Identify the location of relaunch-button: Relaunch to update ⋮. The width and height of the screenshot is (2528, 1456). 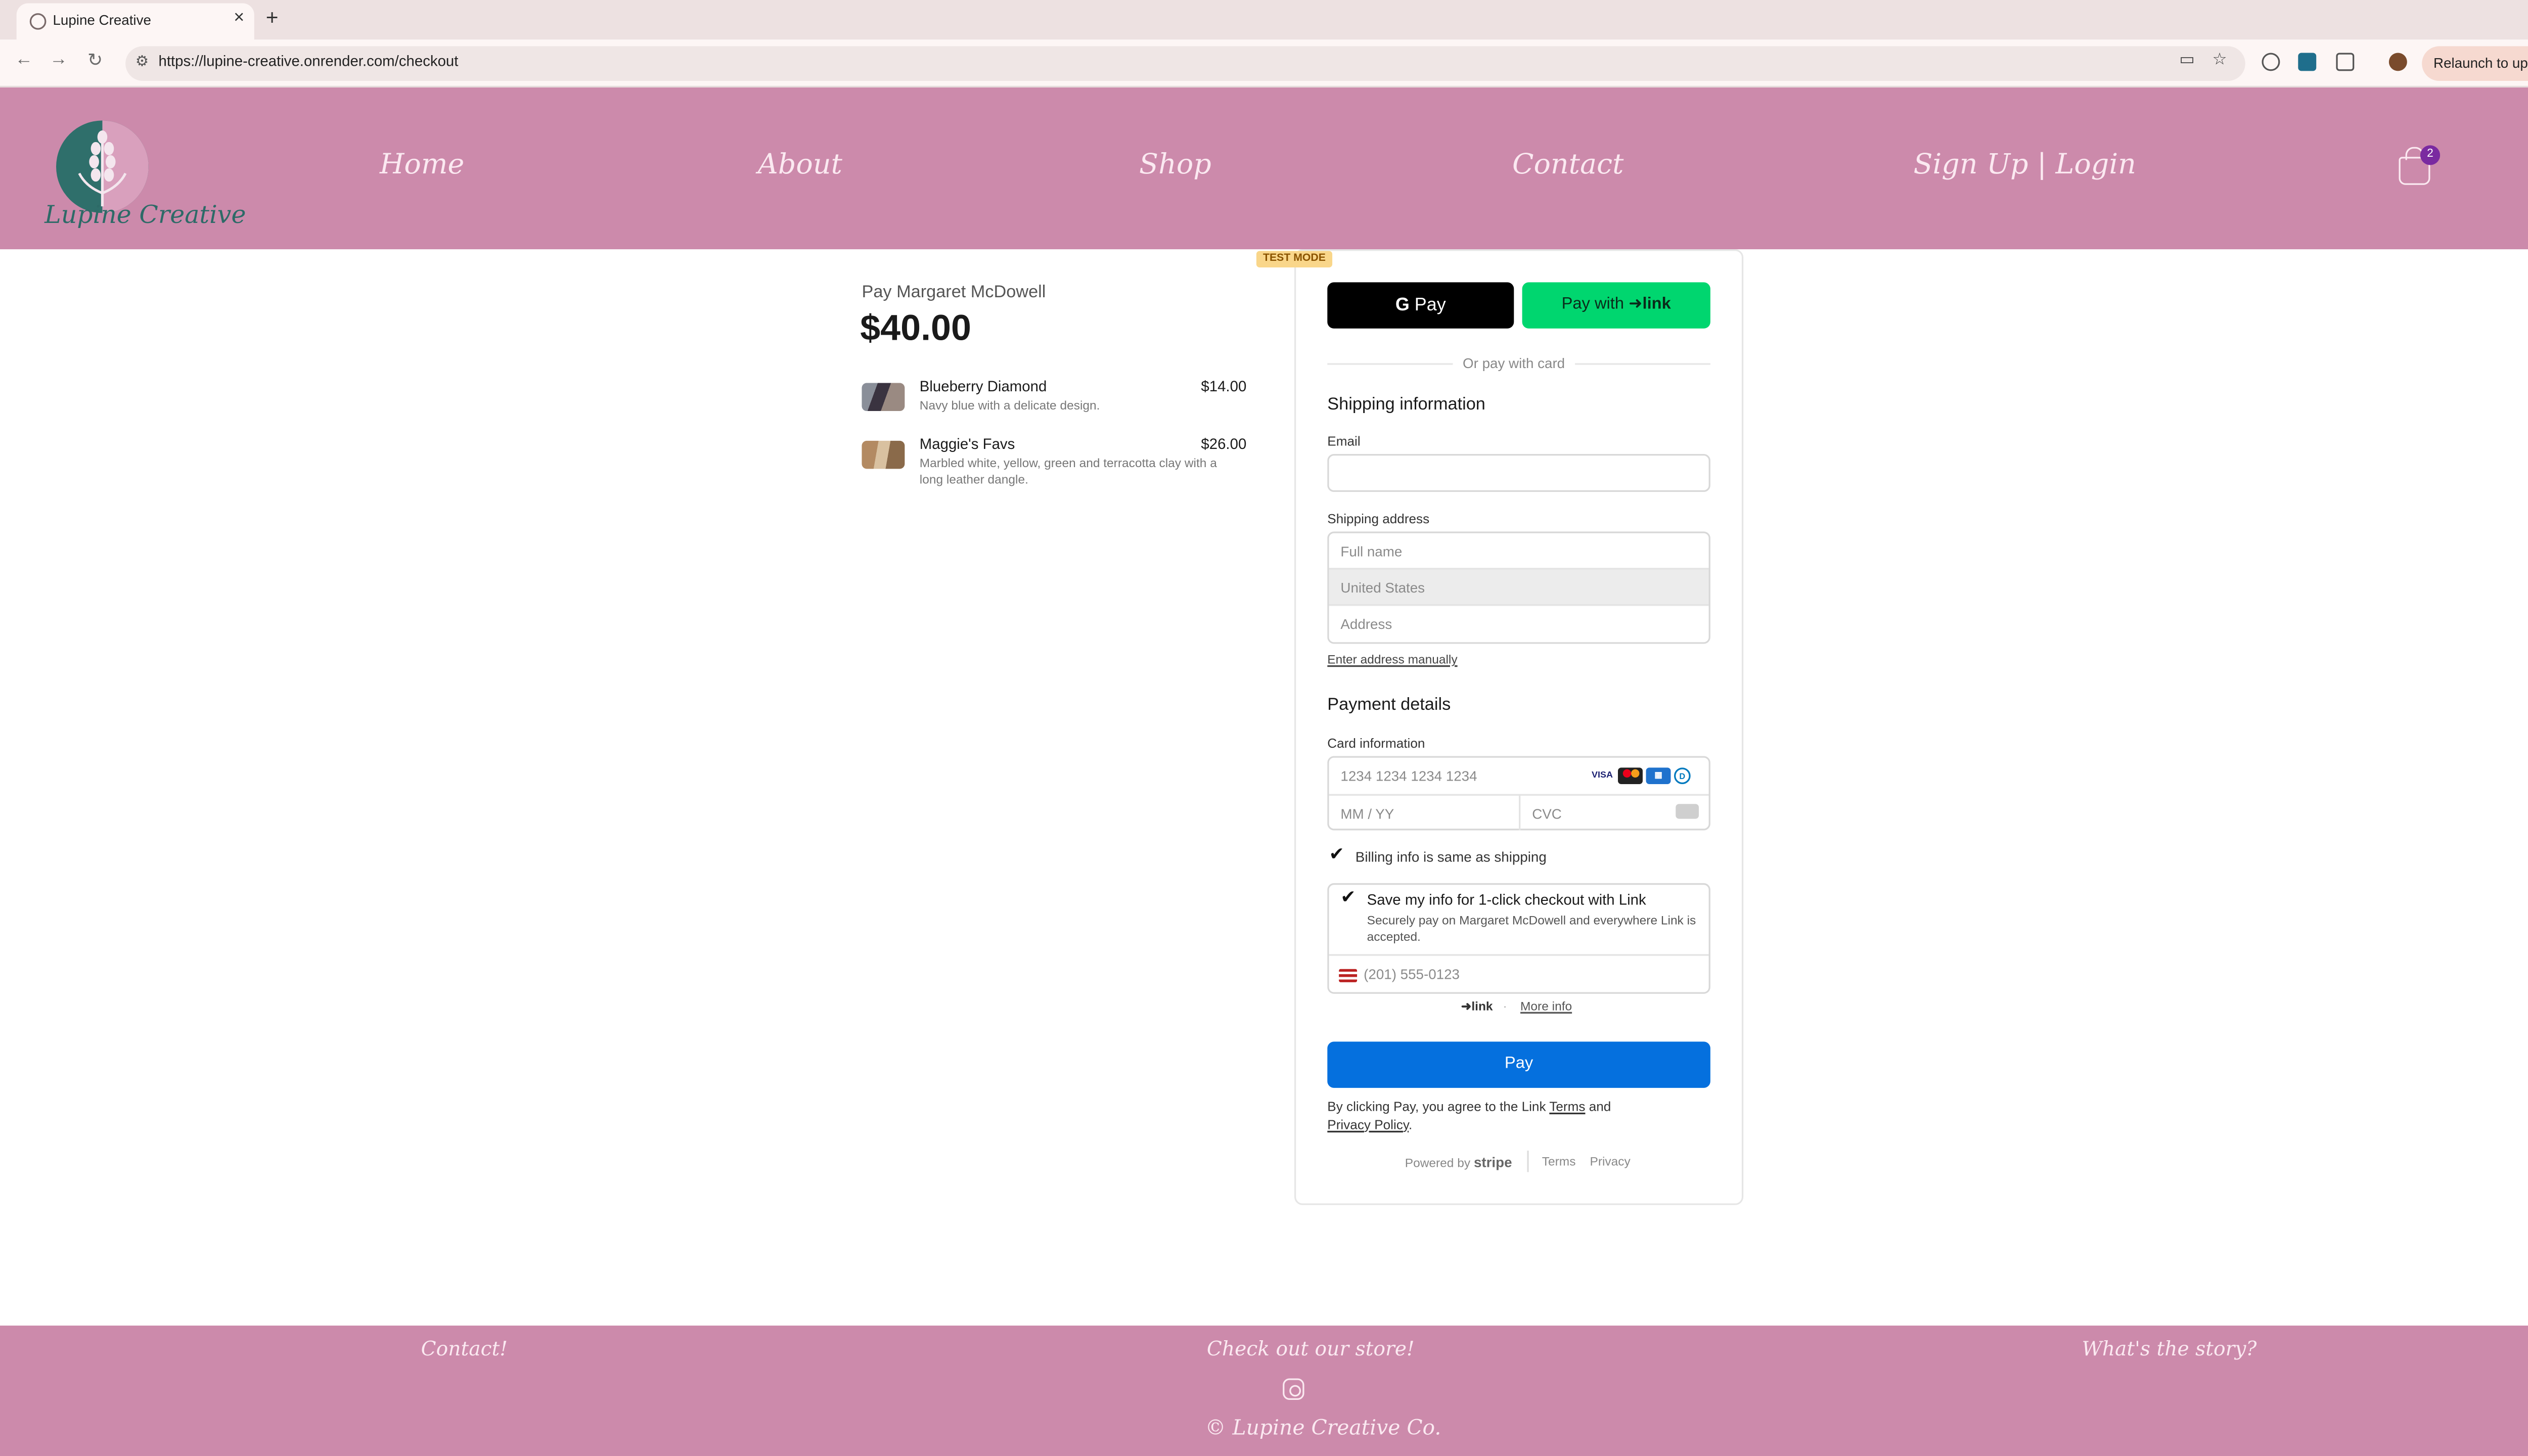
(2475, 63).